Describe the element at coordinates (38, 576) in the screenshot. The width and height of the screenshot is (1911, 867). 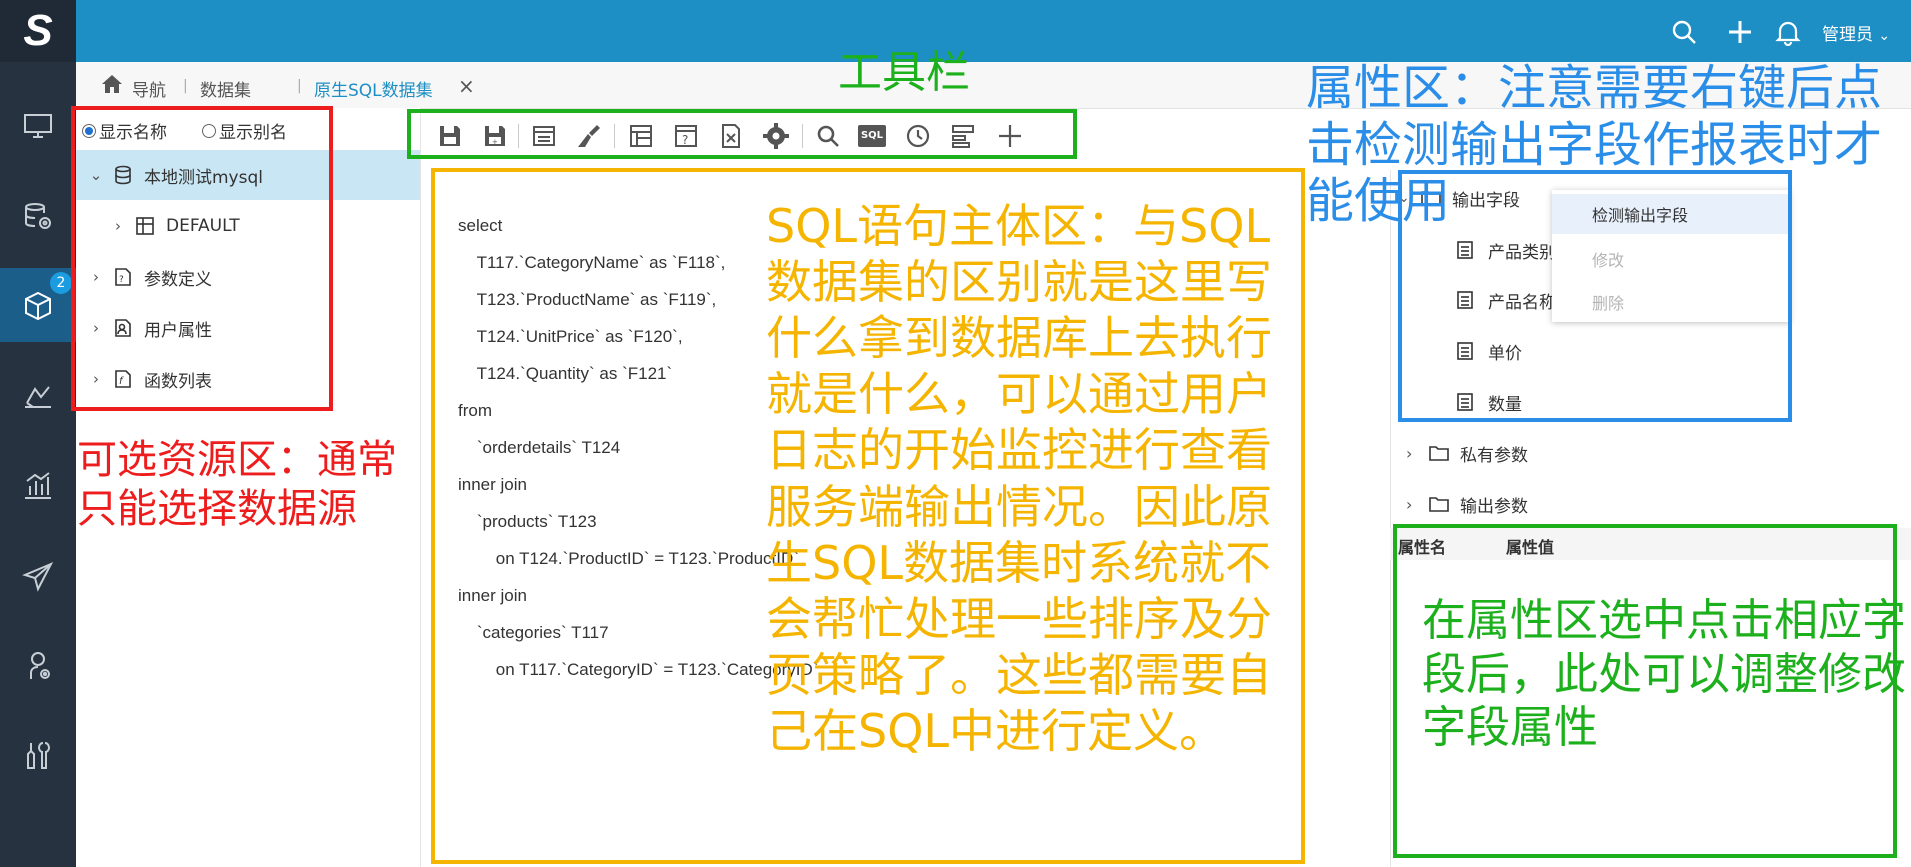
I see `send-icon` at that location.